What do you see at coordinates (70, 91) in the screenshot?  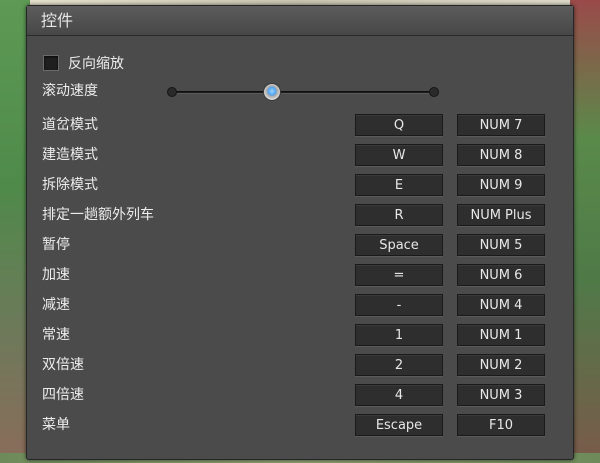 I see `scroll-speed-label: 滚动速度` at bounding box center [70, 91].